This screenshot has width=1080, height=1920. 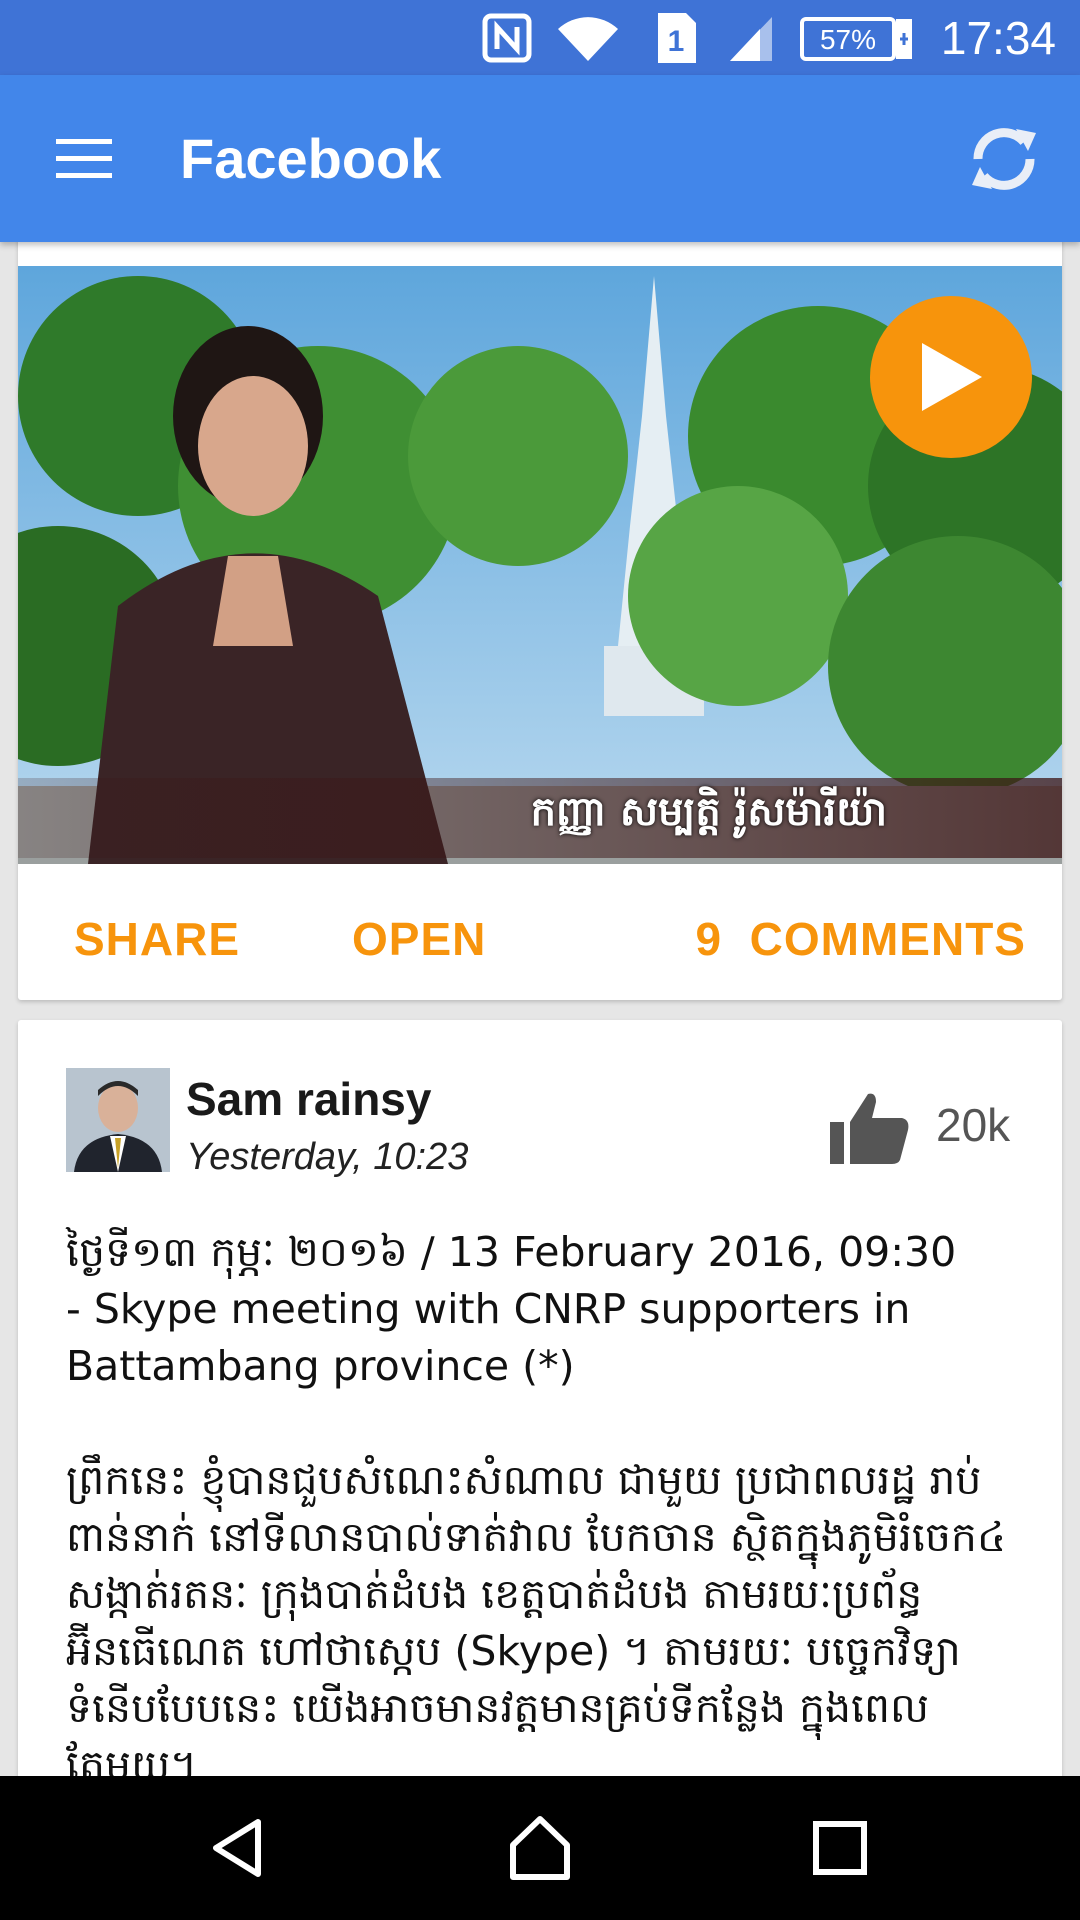 What do you see at coordinates (676, 41) in the screenshot?
I see `sim-slot-label: 1` at bounding box center [676, 41].